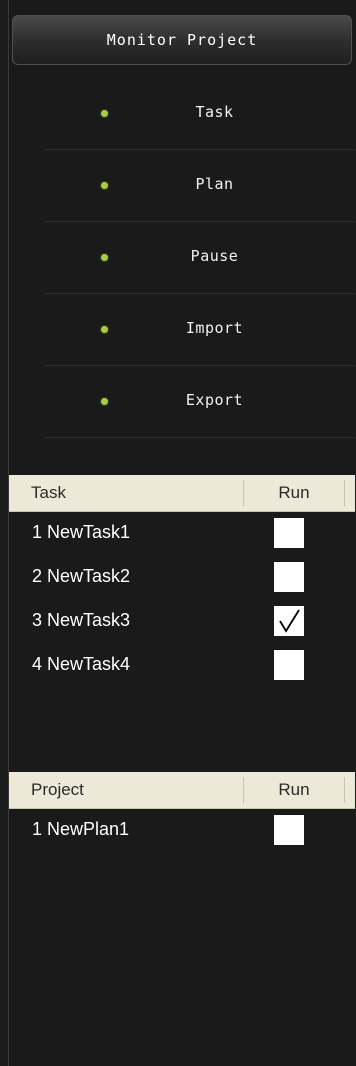  I want to click on table-row: 2 NewTask2, so click(182, 578).